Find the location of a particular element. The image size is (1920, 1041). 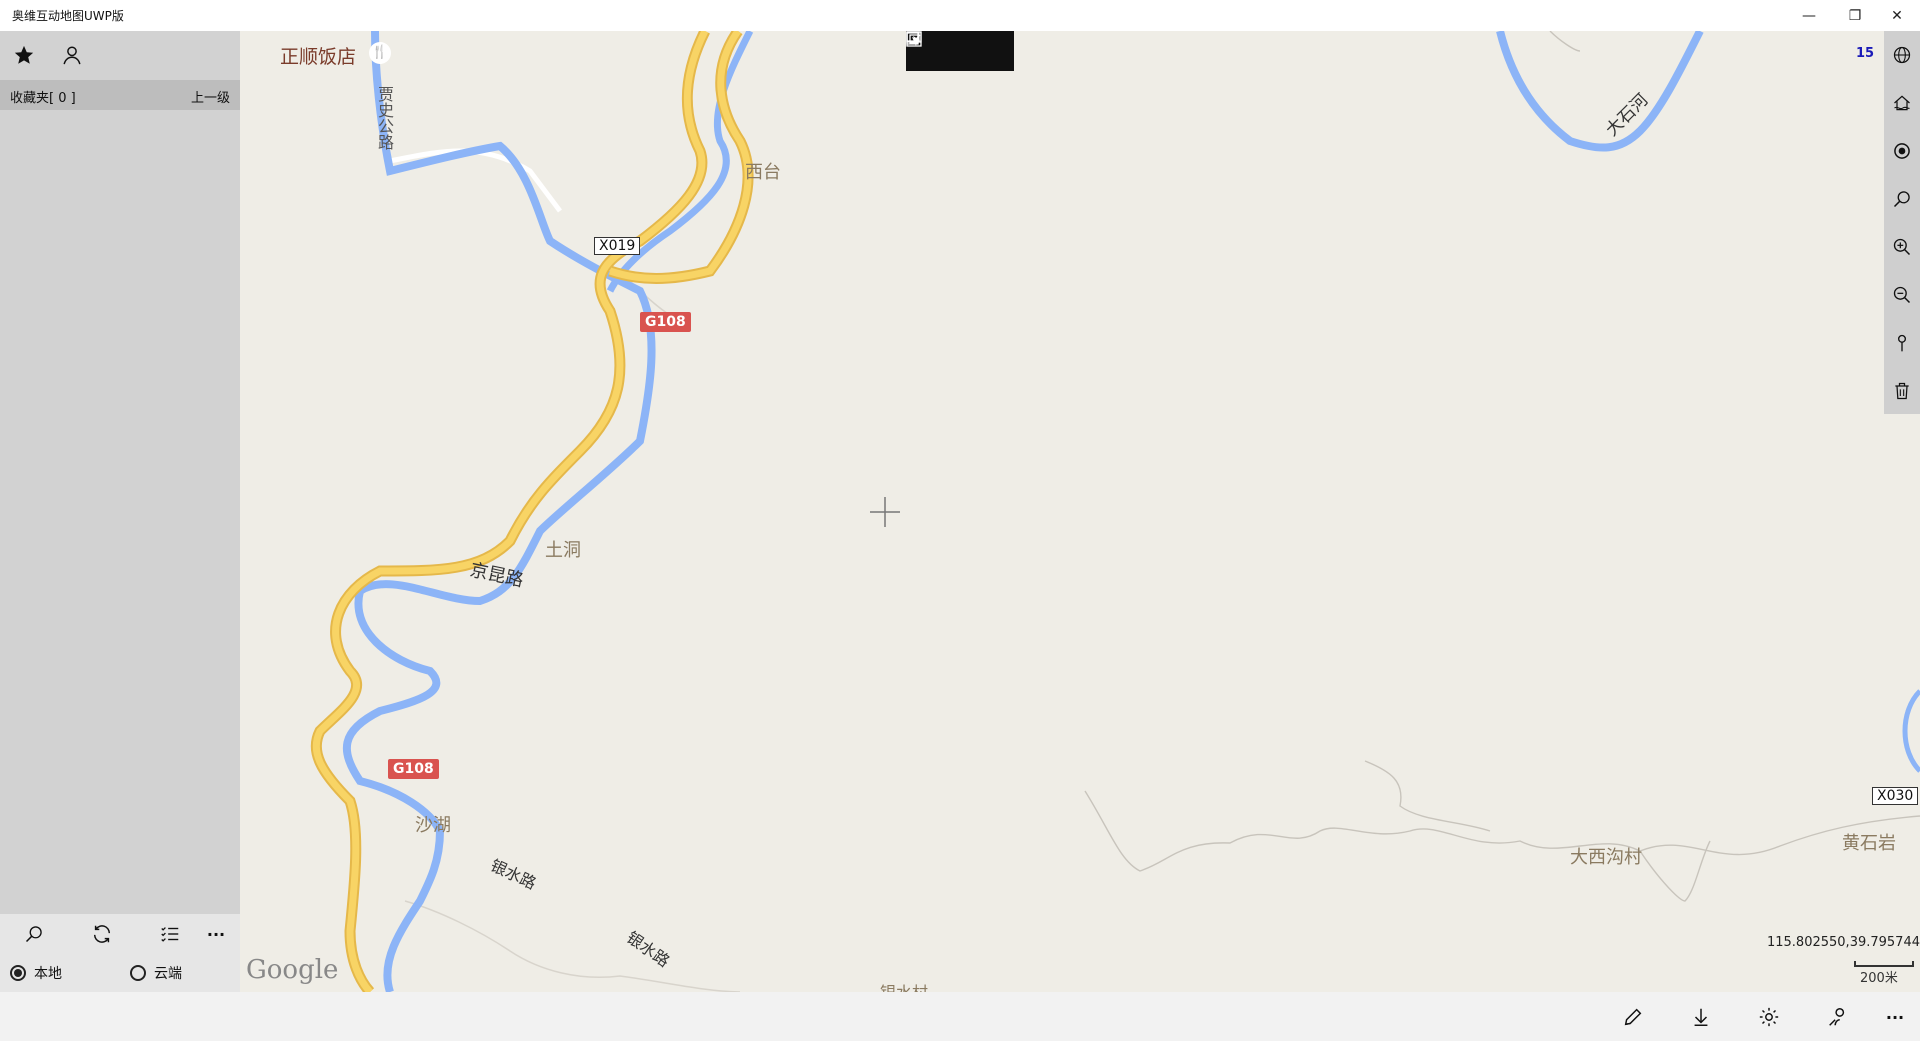

pencil-icon is located at coordinates (1633, 1017).